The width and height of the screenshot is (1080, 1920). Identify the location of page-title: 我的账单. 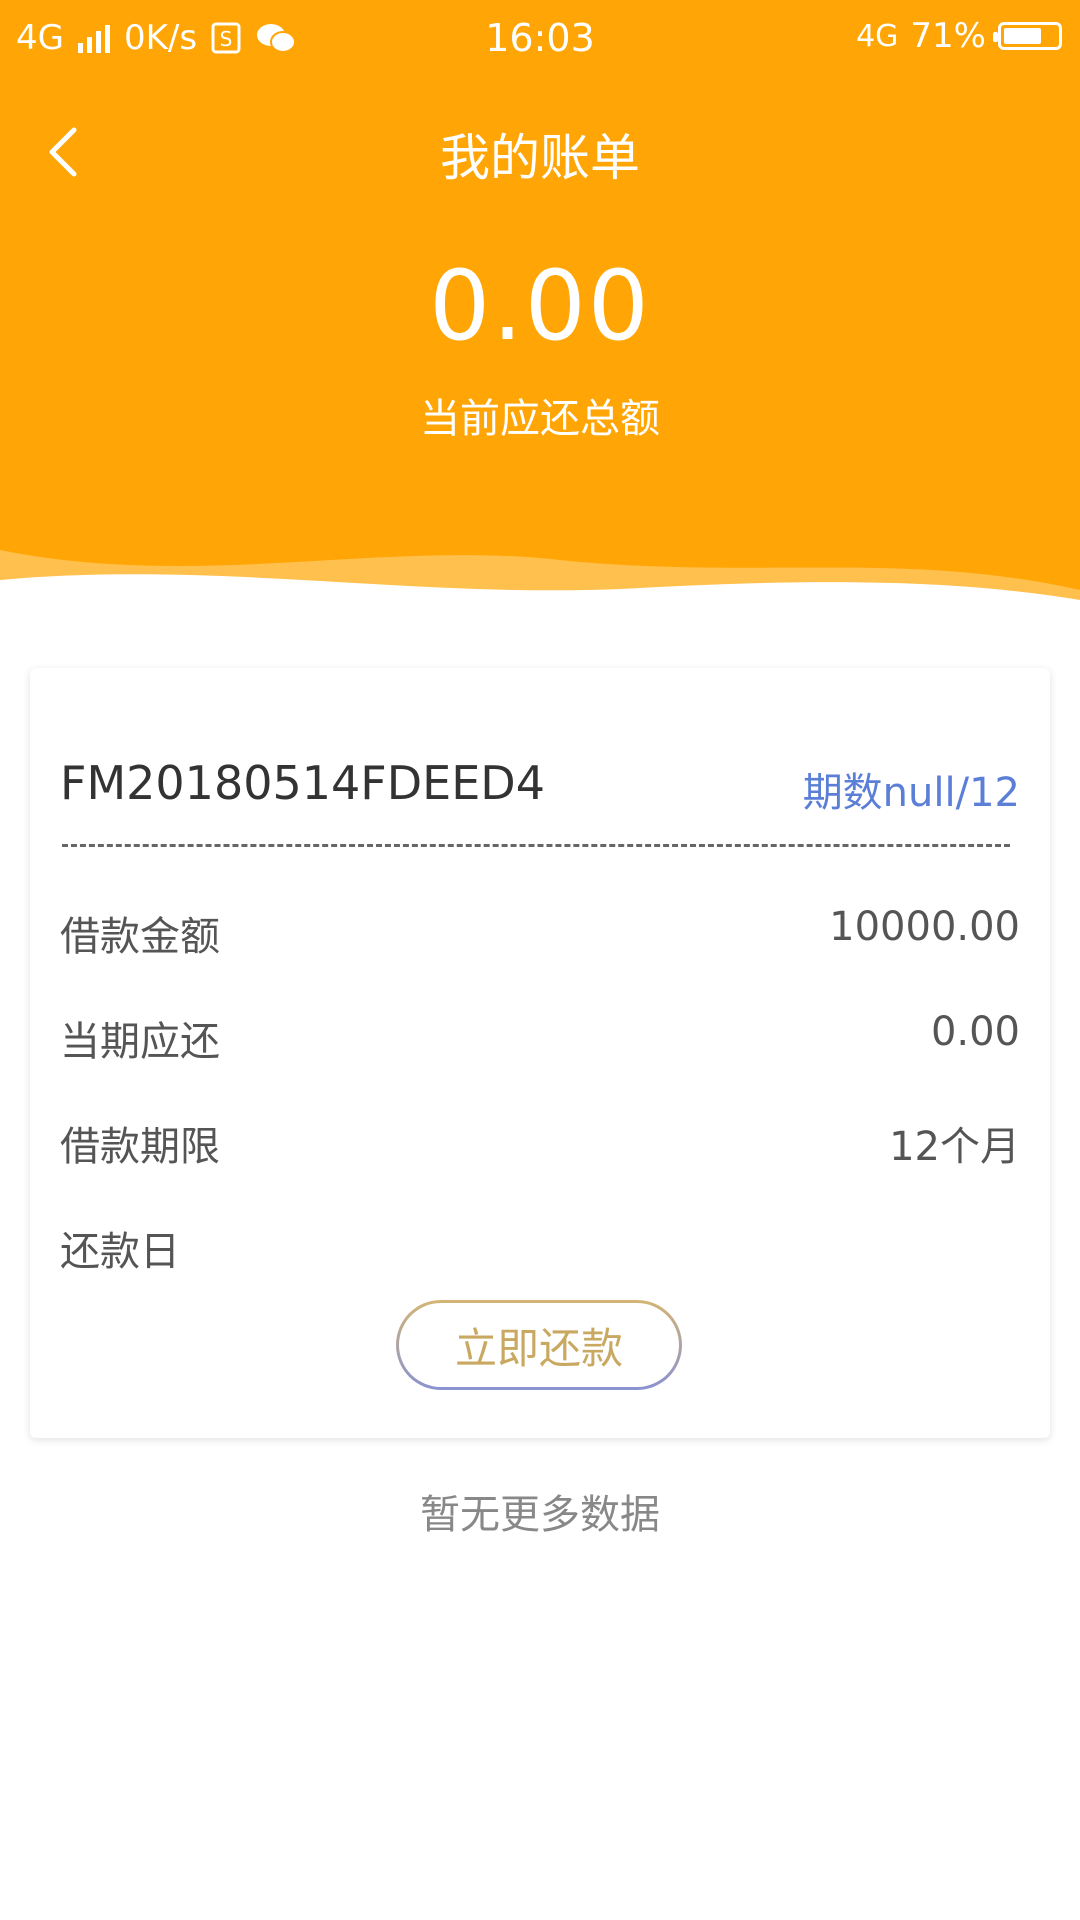
(540, 158).